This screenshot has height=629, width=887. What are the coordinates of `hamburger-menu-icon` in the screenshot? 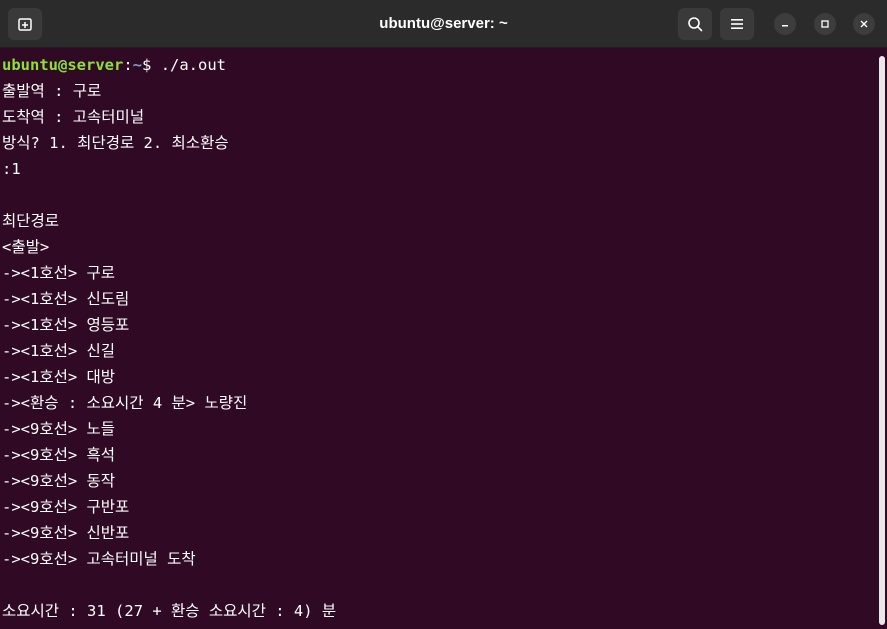 It's located at (737, 24).